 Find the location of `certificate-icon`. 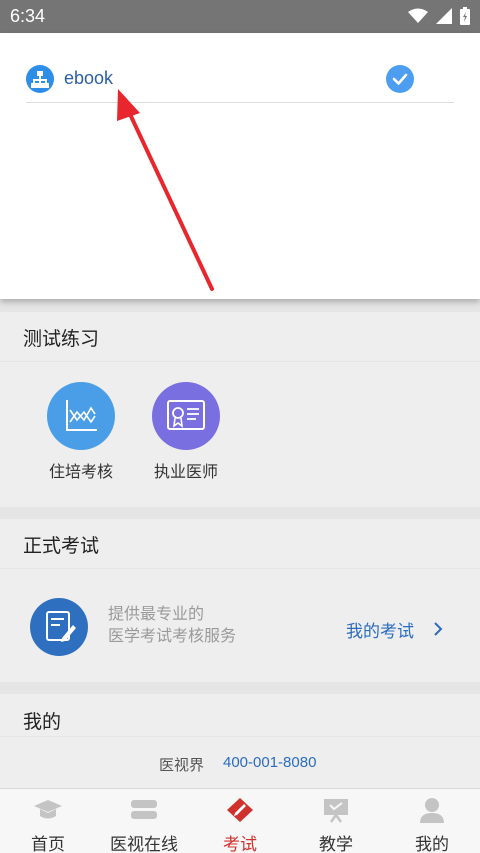

certificate-icon is located at coordinates (186, 416).